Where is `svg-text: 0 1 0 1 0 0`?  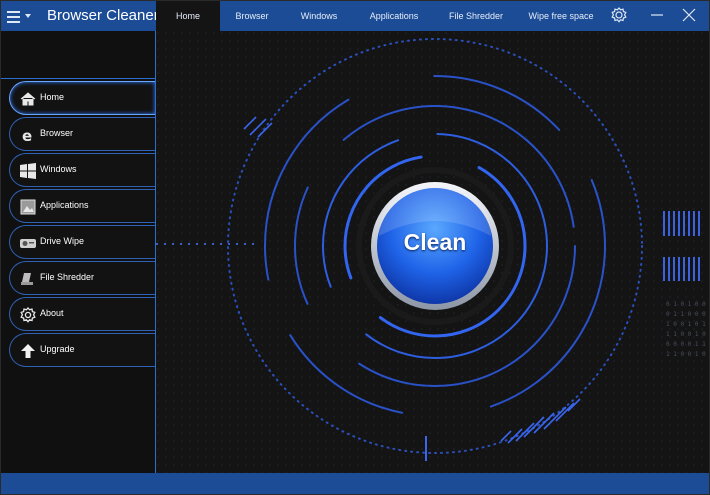
svg-text: 0 1 0 1 0 0 is located at coordinates (686, 304).